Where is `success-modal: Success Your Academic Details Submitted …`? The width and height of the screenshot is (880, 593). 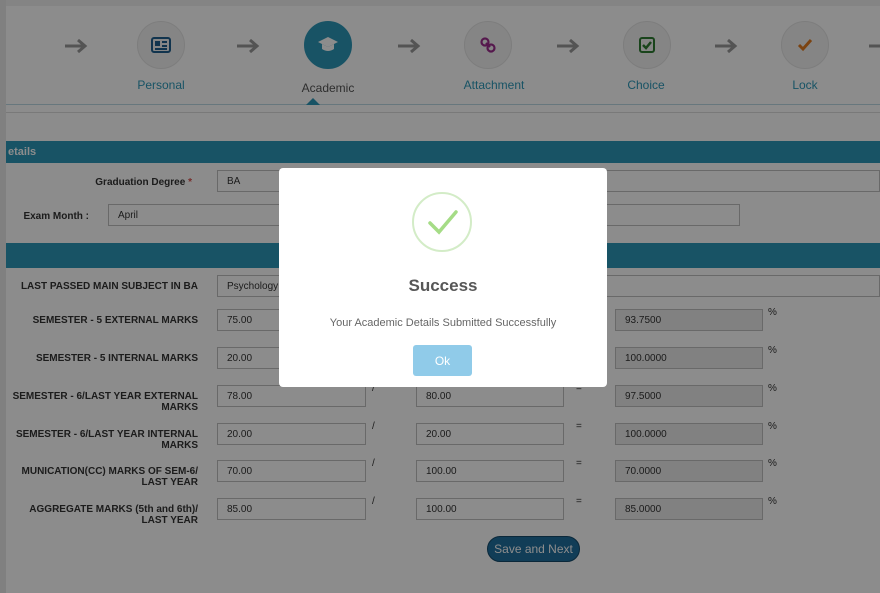 success-modal: Success Your Academic Details Submitted … is located at coordinates (443, 277).